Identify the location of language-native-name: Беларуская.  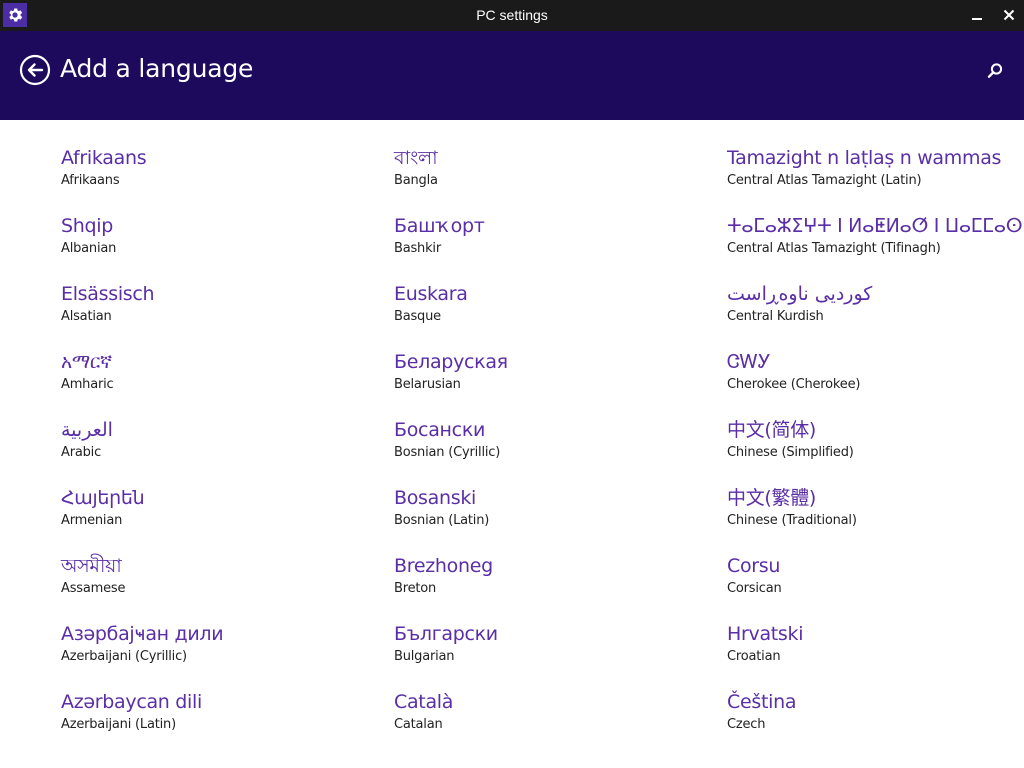
(451, 362).